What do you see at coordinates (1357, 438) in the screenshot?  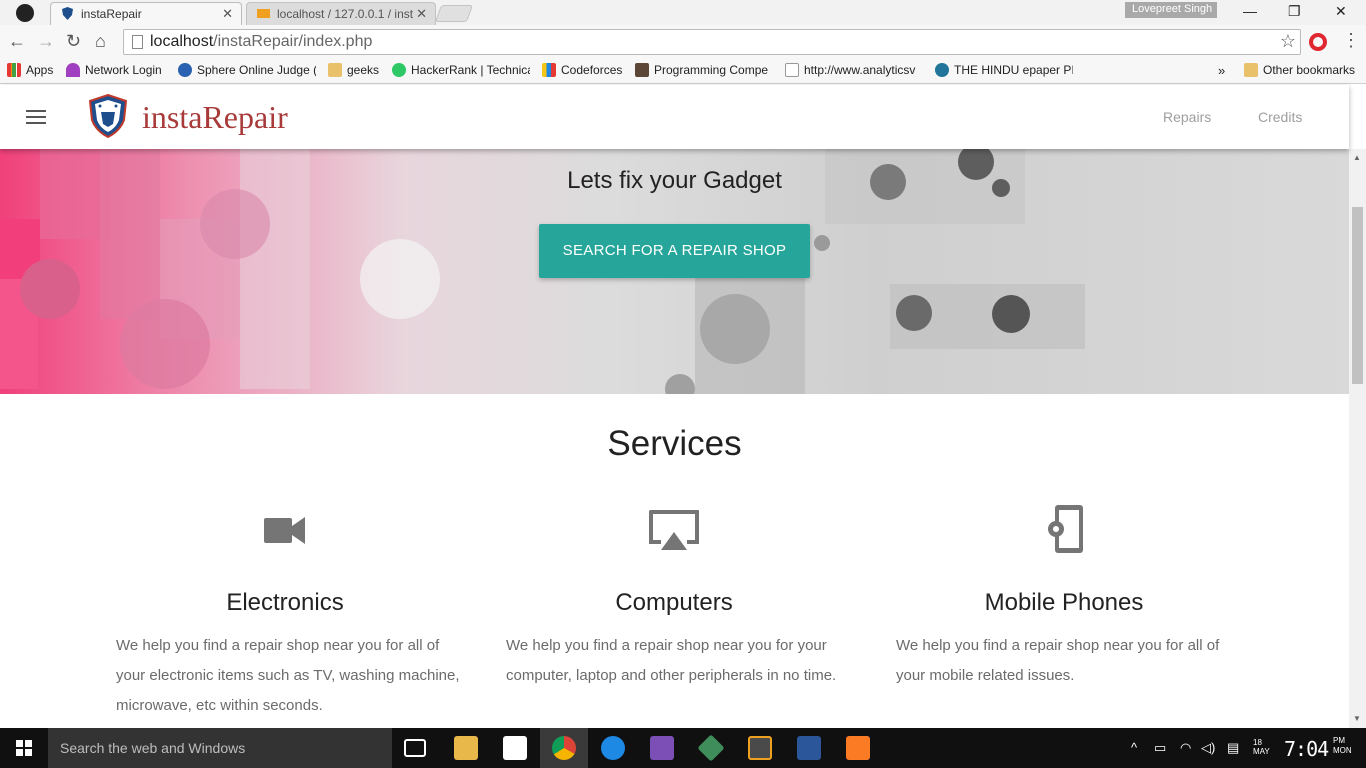 I see `page-scrollbar: ▲ ▼` at bounding box center [1357, 438].